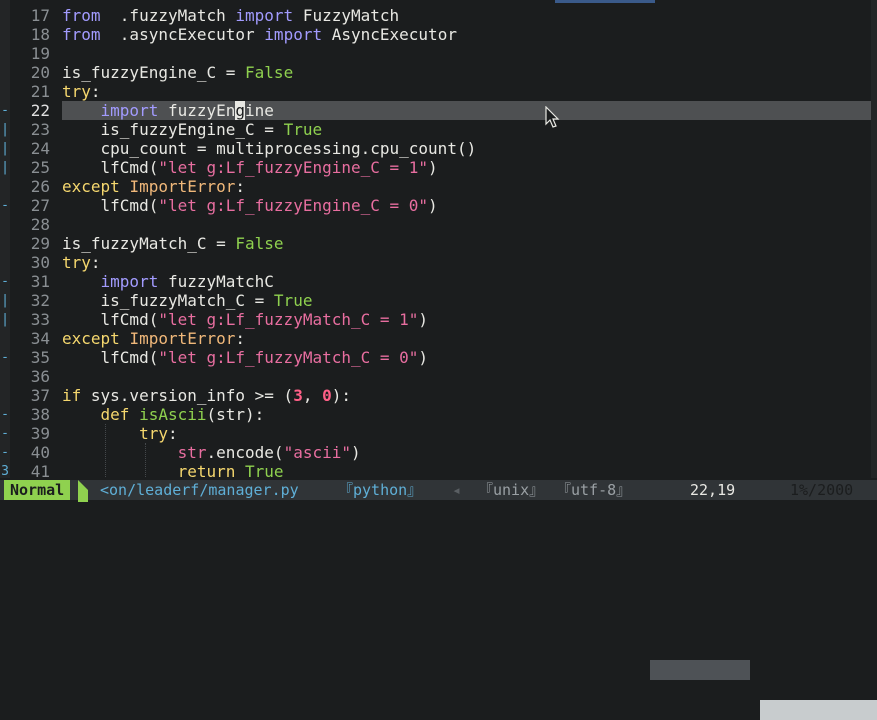 Image resolution: width=877 pixels, height=720 pixels. What do you see at coordinates (40, 72) in the screenshot?
I see `line-number: 20` at bounding box center [40, 72].